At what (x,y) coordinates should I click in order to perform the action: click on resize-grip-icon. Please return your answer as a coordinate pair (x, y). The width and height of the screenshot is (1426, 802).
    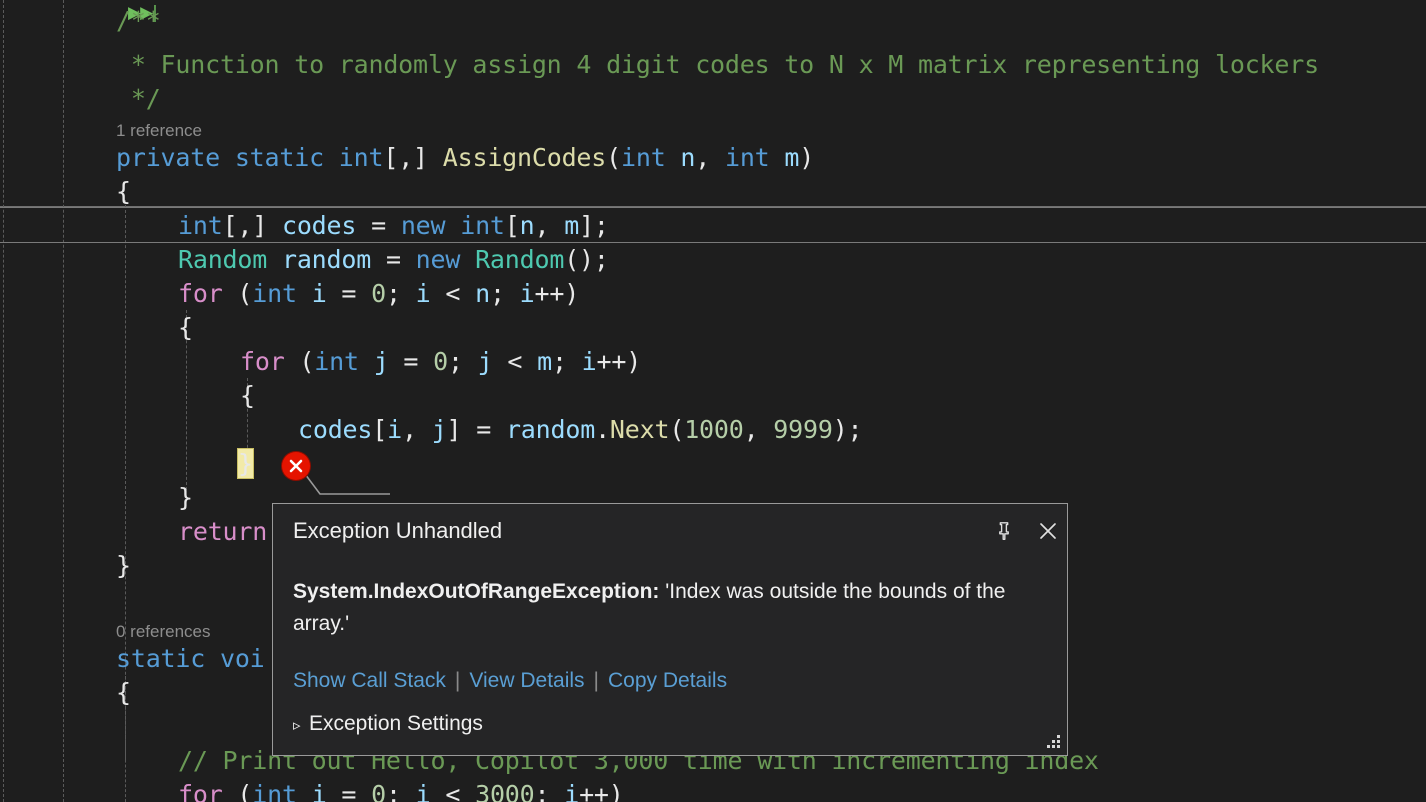
    Looking at the image, I should click on (1054, 743).